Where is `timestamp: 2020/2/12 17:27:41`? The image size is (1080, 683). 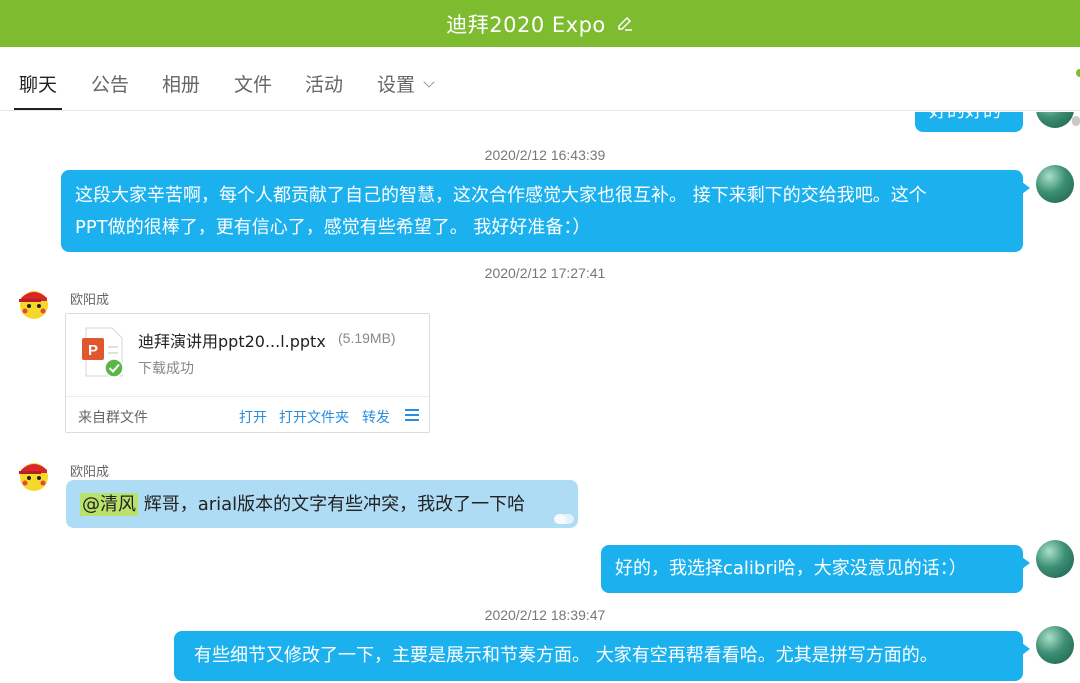 timestamp: 2020/2/12 17:27:41 is located at coordinates (545, 273).